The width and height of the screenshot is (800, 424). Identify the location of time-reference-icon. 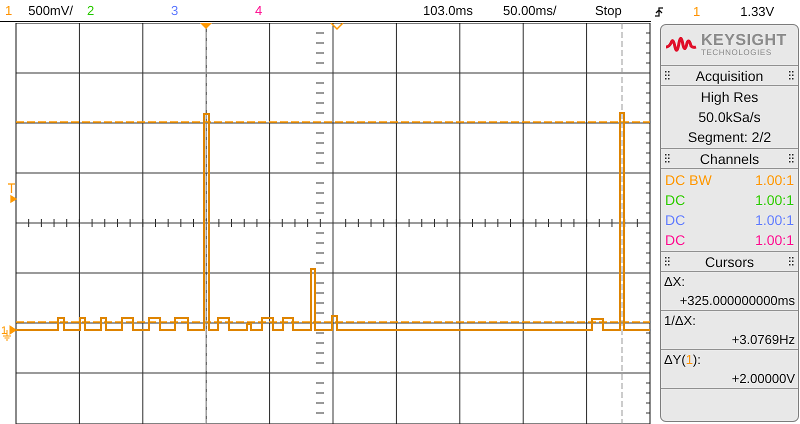
(337, 26).